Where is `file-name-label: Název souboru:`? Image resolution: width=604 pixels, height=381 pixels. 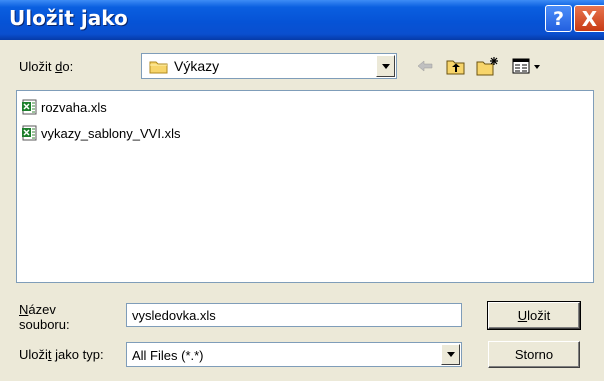
file-name-label: Název souboru: is located at coordinates (44, 317).